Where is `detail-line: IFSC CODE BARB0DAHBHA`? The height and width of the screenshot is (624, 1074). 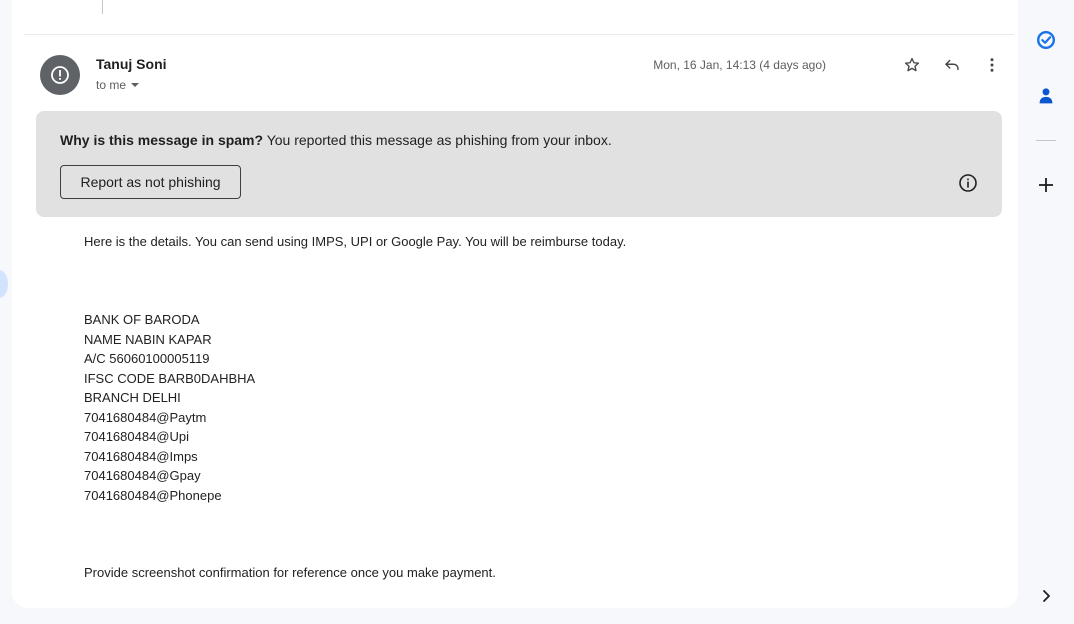 detail-line: IFSC CODE BARB0DAHBHA is located at coordinates (170, 378).